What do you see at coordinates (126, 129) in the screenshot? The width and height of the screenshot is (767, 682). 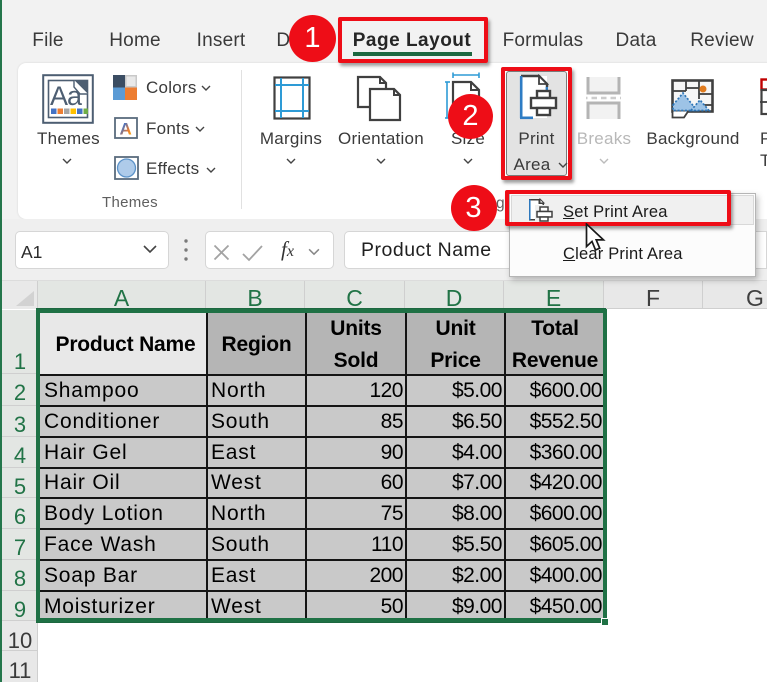 I see `svg-text: A` at bounding box center [126, 129].